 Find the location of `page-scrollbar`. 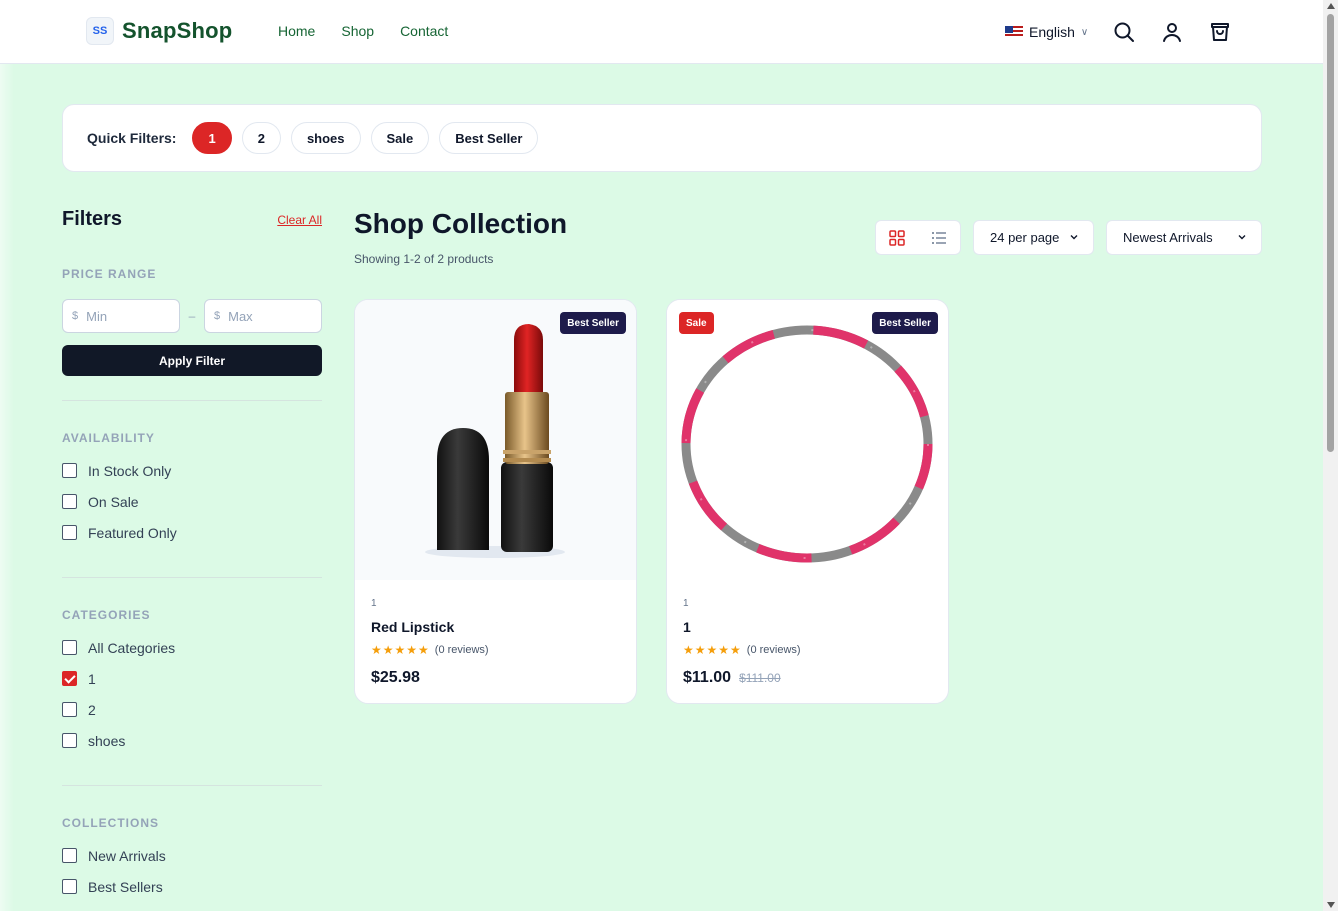

page-scrollbar is located at coordinates (1330, 455).